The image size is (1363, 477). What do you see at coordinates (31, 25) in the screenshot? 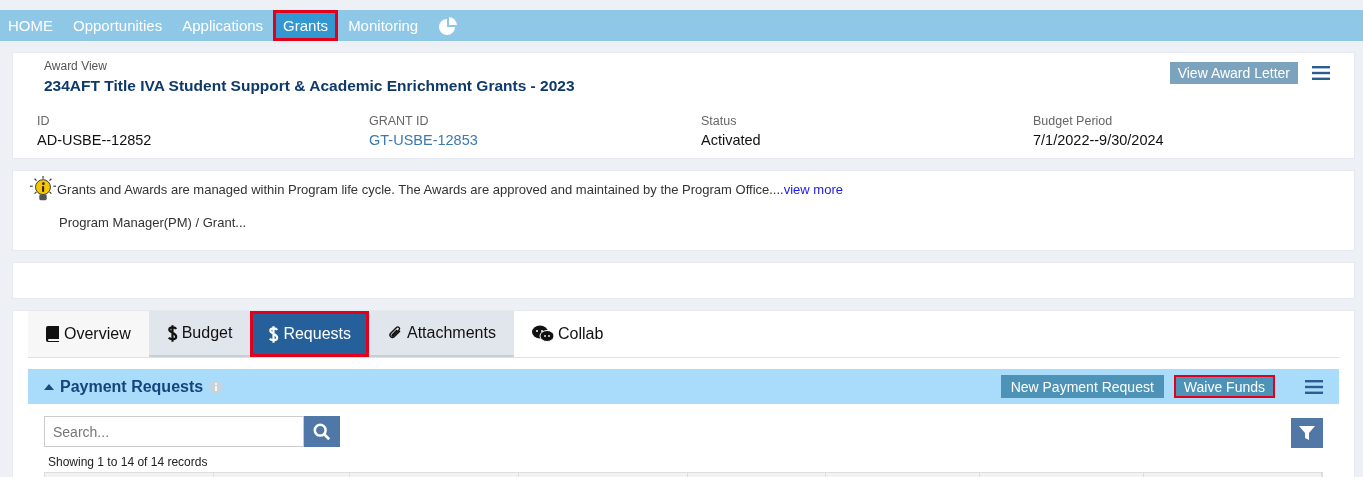
I see `nav-link: HOME` at bounding box center [31, 25].